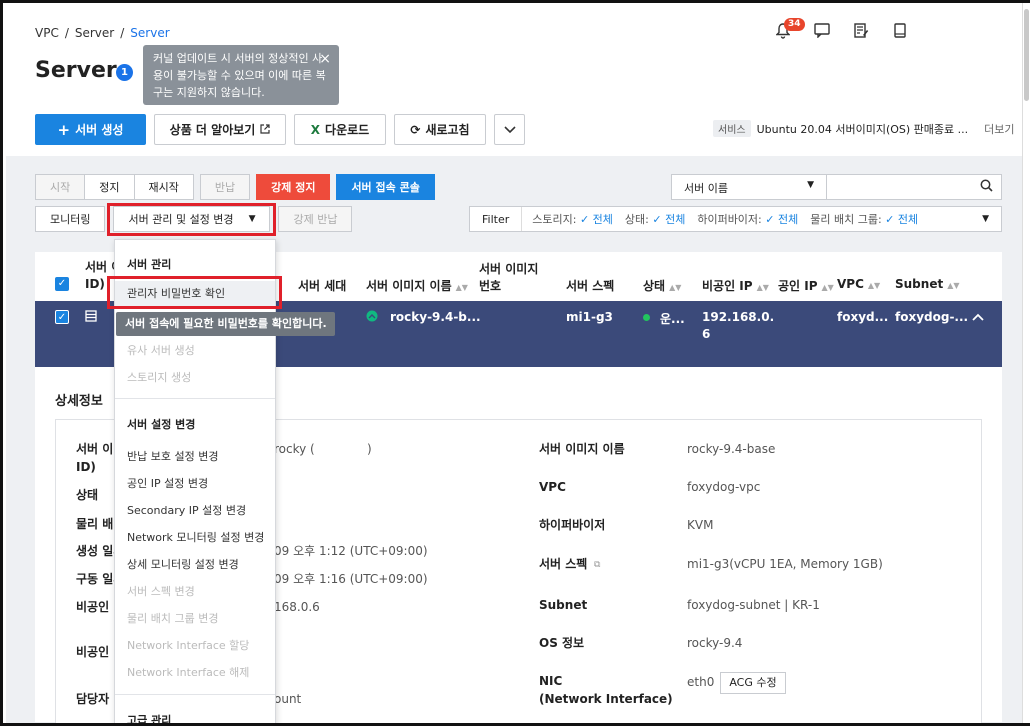  What do you see at coordinates (124, 72) in the screenshot?
I see `info-count-badge: 1` at bounding box center [124, 72].